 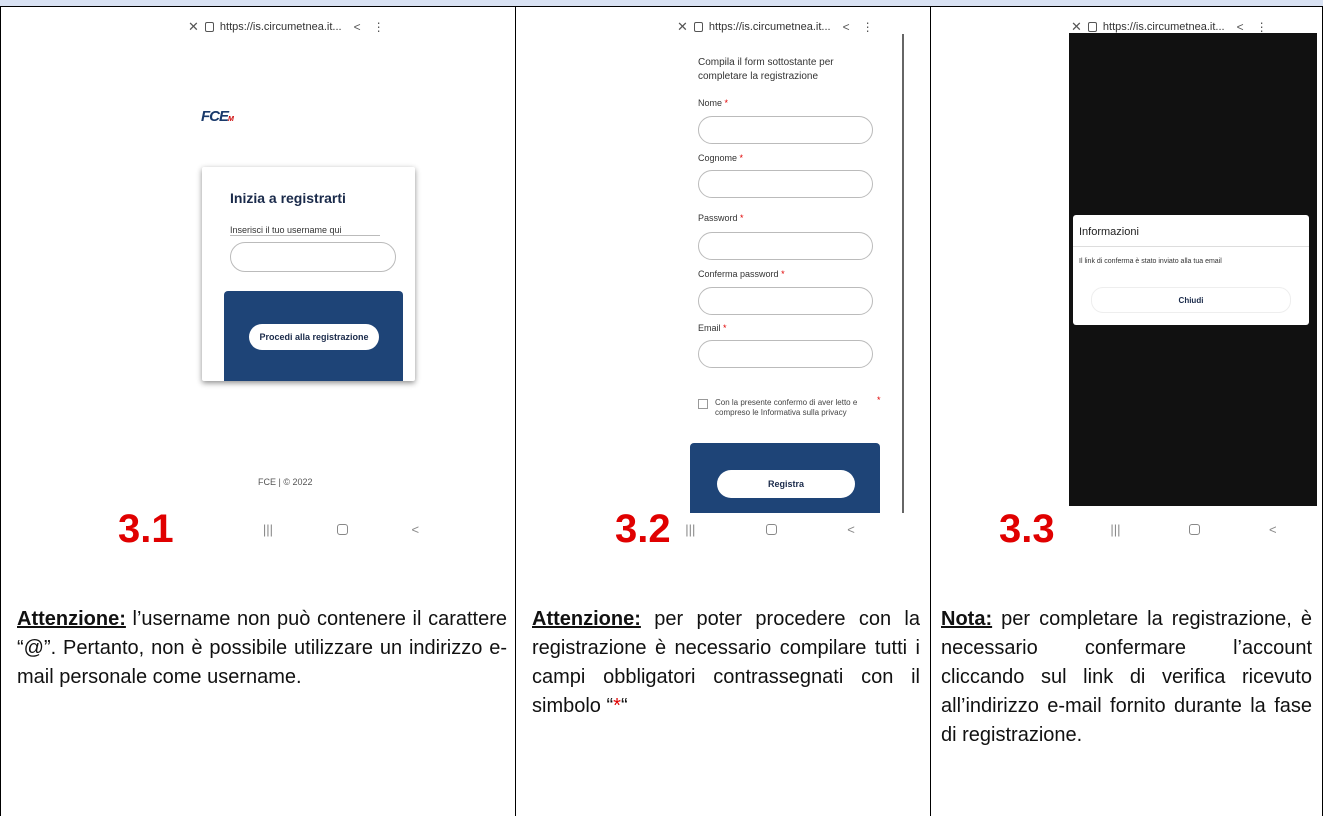 I want to click on field-label-password: Password *, so click(x=721, y=218).